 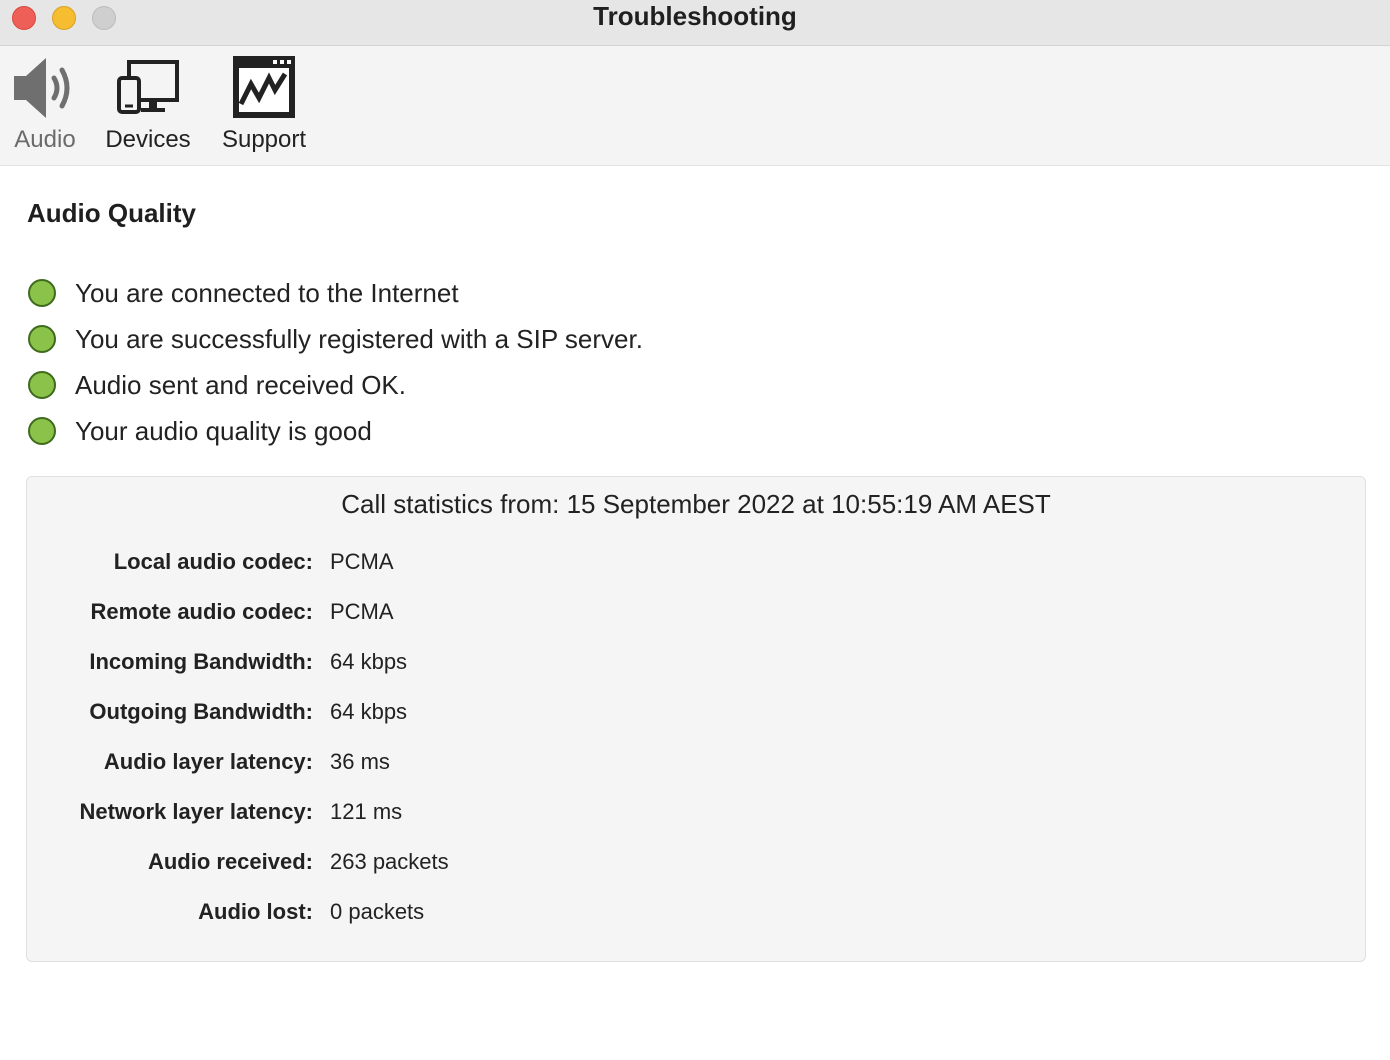 What do you see at coordinates (240, 384) in the screenshot?
I see `status-text: Audio sent and received OK.` at bounding box center [240, 384].